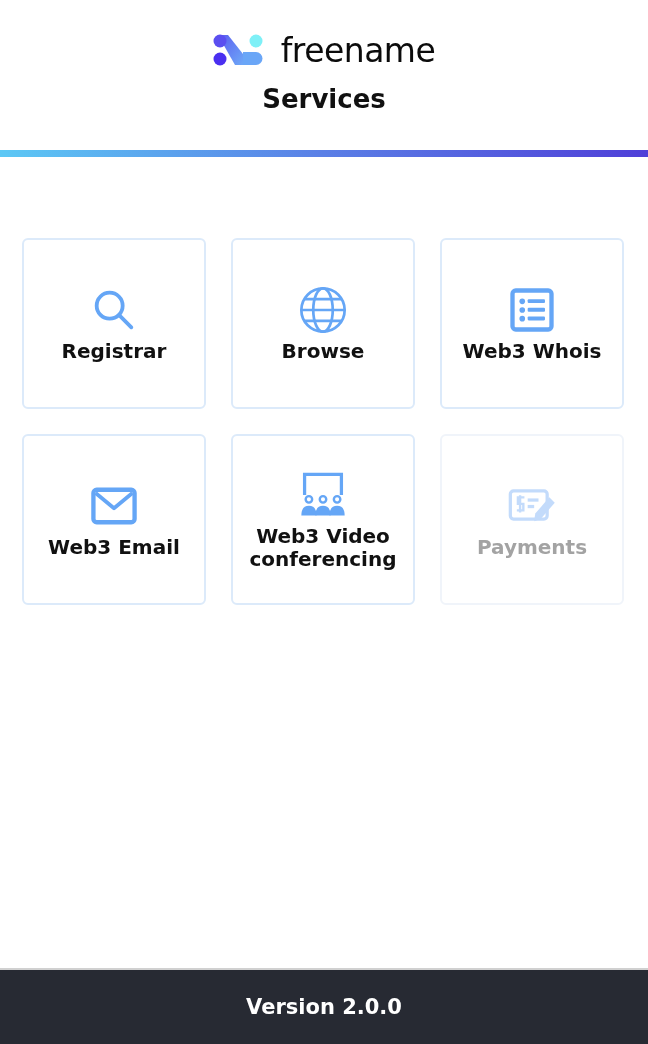 The width and height of the screenshot is (648, 1044). Describe the element at coordinates (324, 99) in the screenshot. I see `page-title: Services` at that location.